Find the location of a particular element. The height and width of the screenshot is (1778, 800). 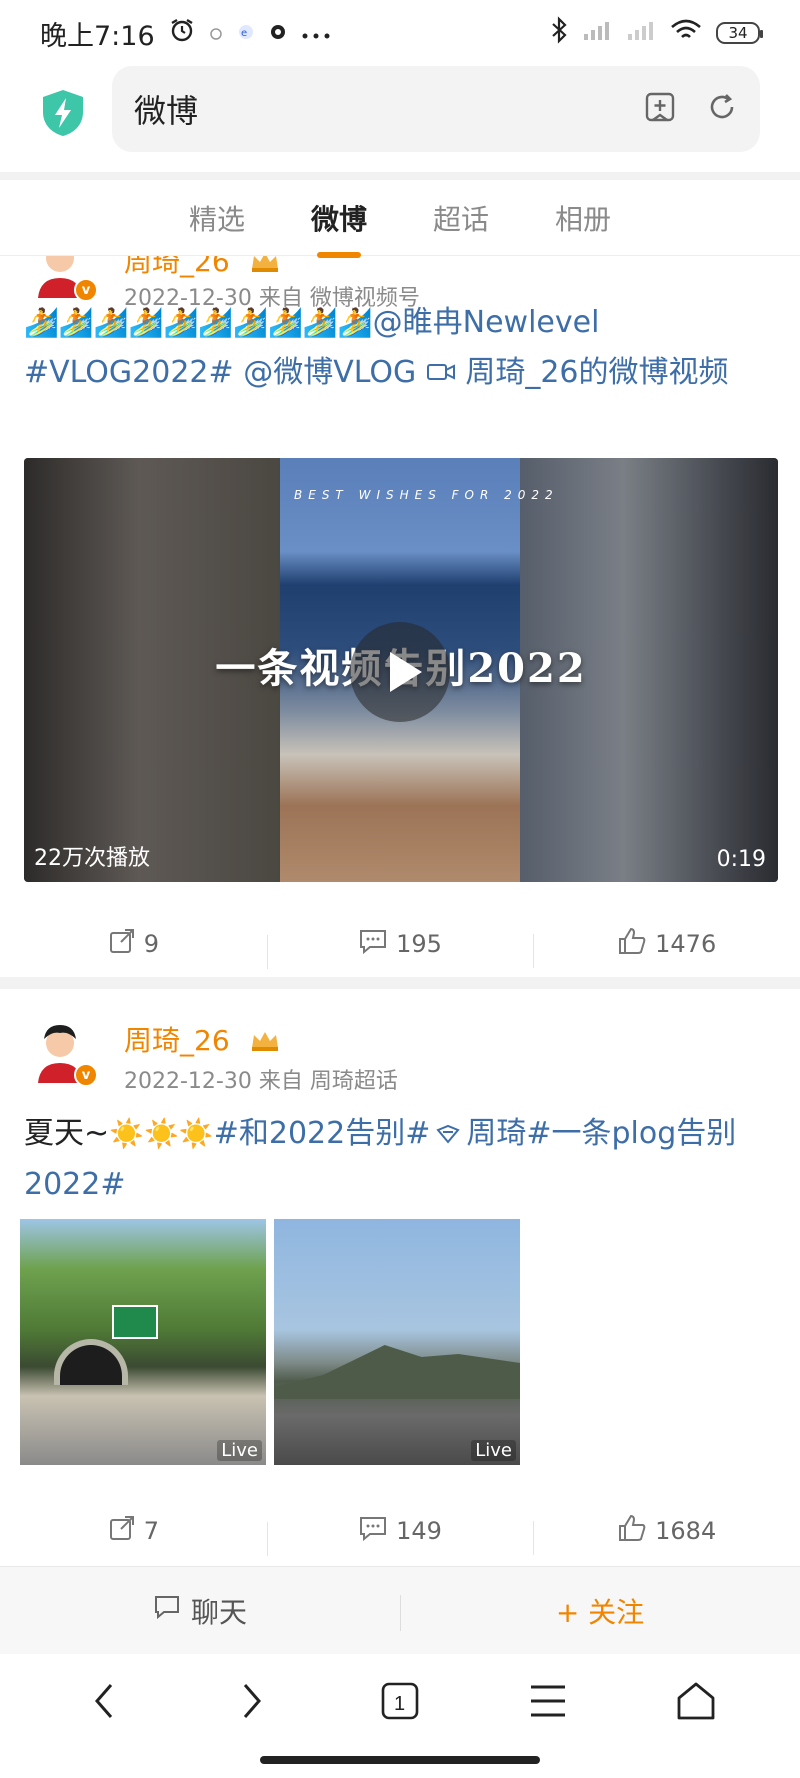

post-date: 2022-12-30 is located at coordinates (188, 1081).